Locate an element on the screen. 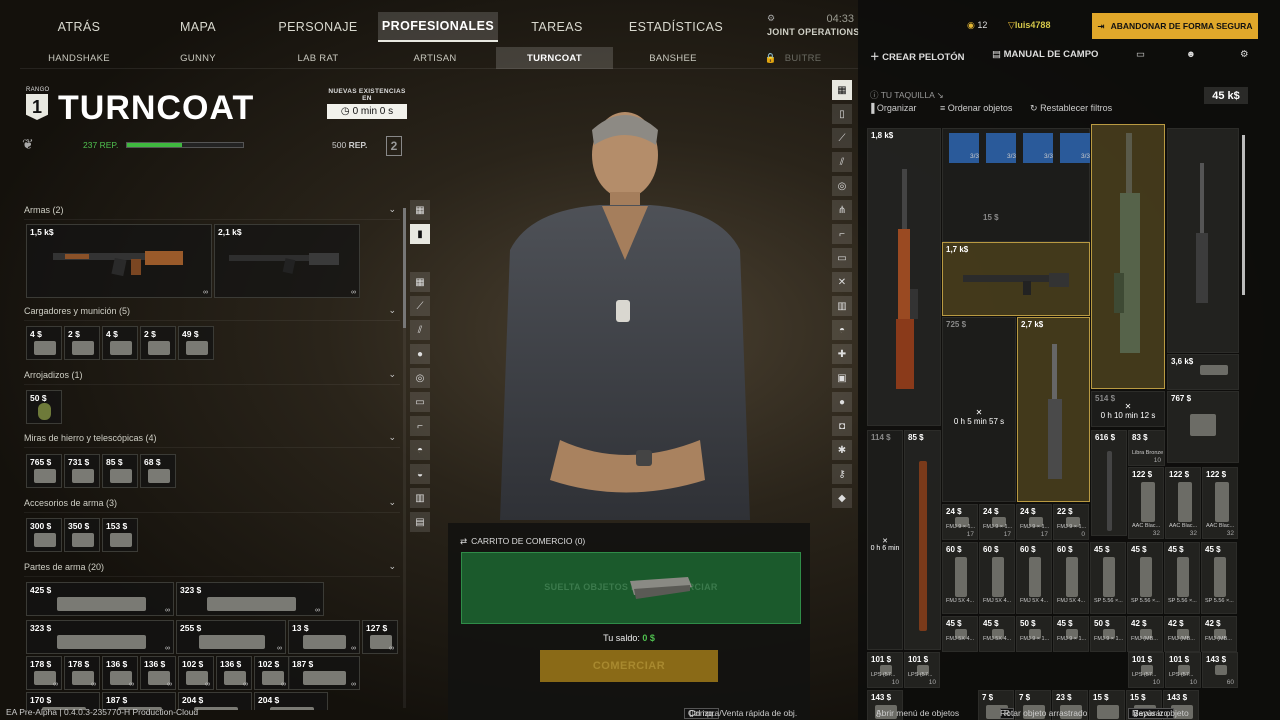 The width and height of the screenshot is (1280, 720). tab-traders: PROFESIONALES is located at coordinates (438, 27).